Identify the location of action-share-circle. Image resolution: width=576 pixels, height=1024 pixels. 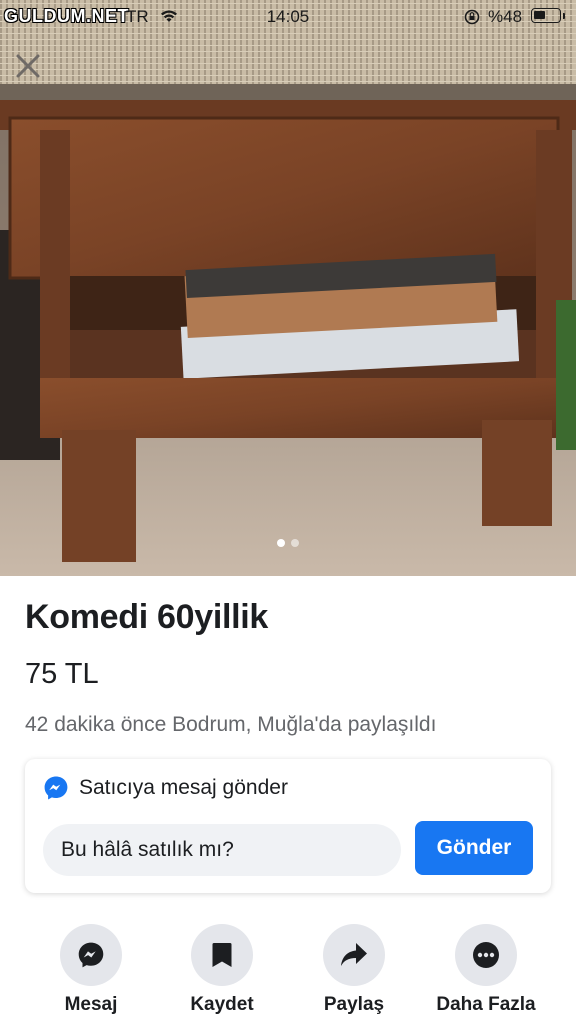
(354, 955).